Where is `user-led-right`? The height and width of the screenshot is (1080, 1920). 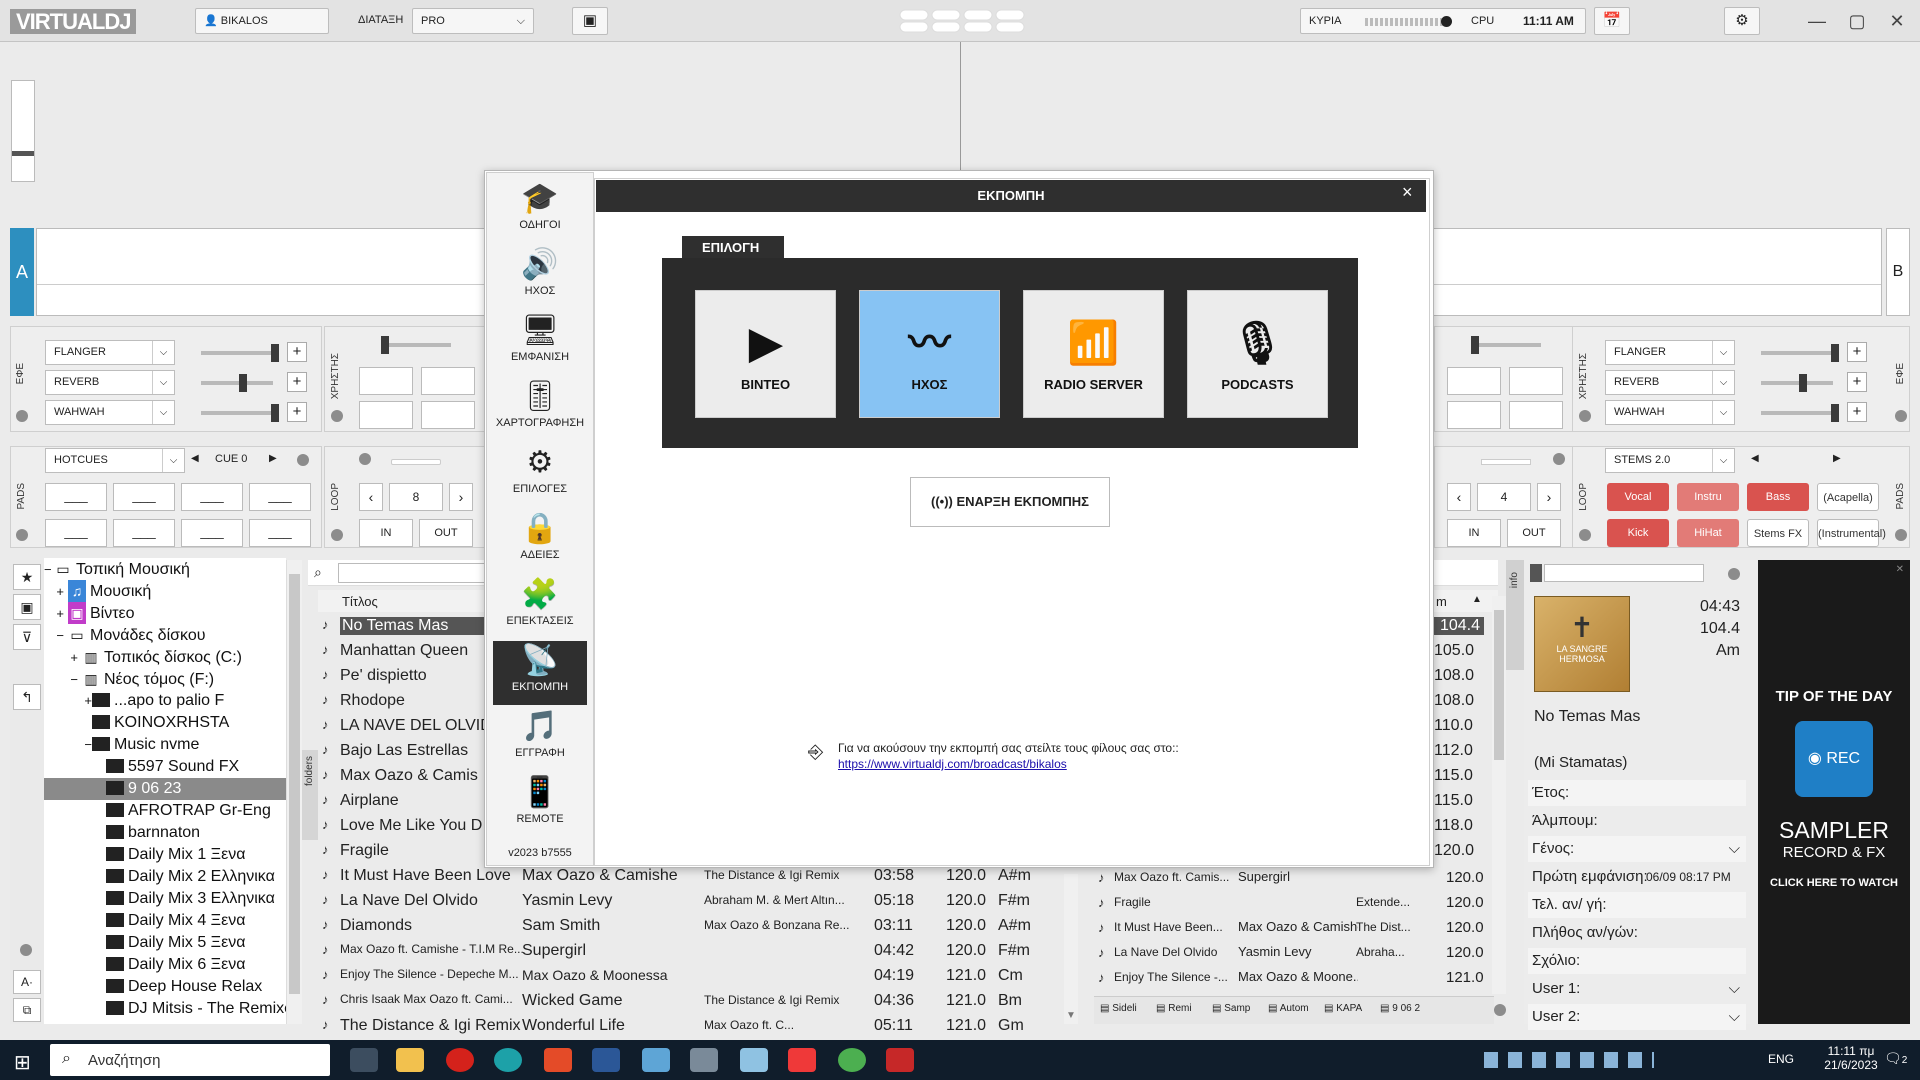
user-led-right is located at coordinates (1585, 416).